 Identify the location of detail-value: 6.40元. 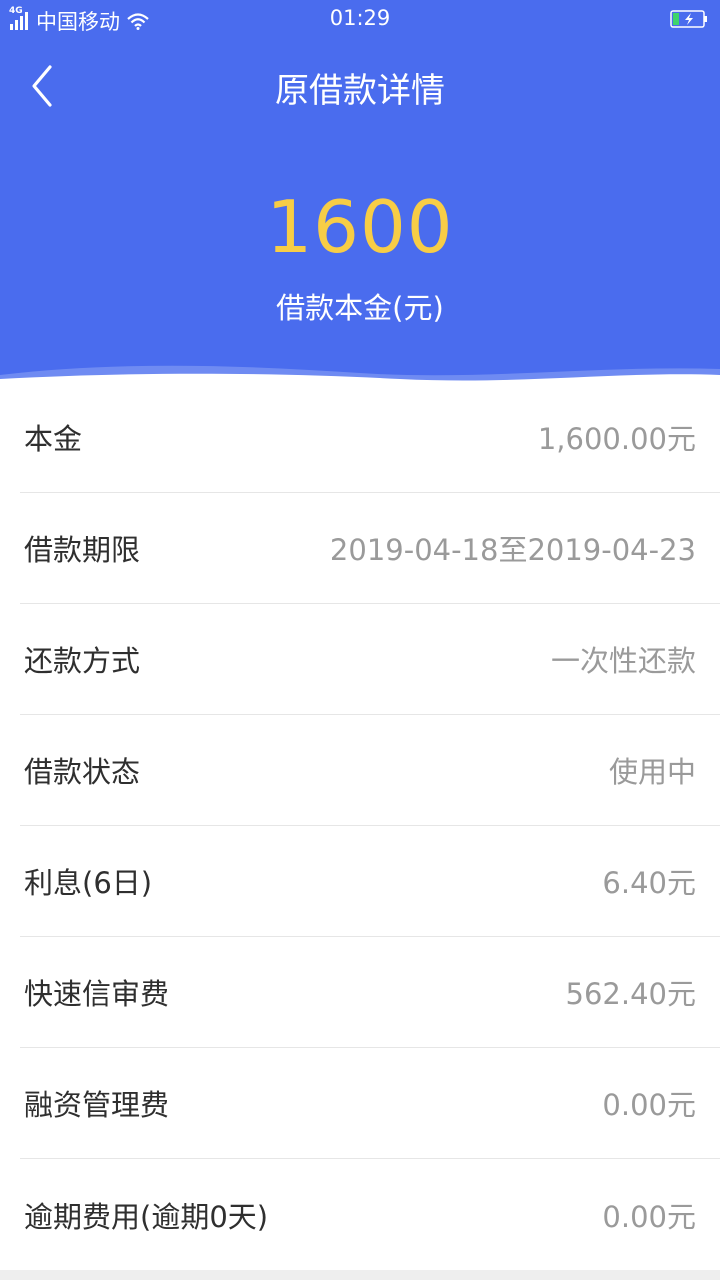
(649, 883).